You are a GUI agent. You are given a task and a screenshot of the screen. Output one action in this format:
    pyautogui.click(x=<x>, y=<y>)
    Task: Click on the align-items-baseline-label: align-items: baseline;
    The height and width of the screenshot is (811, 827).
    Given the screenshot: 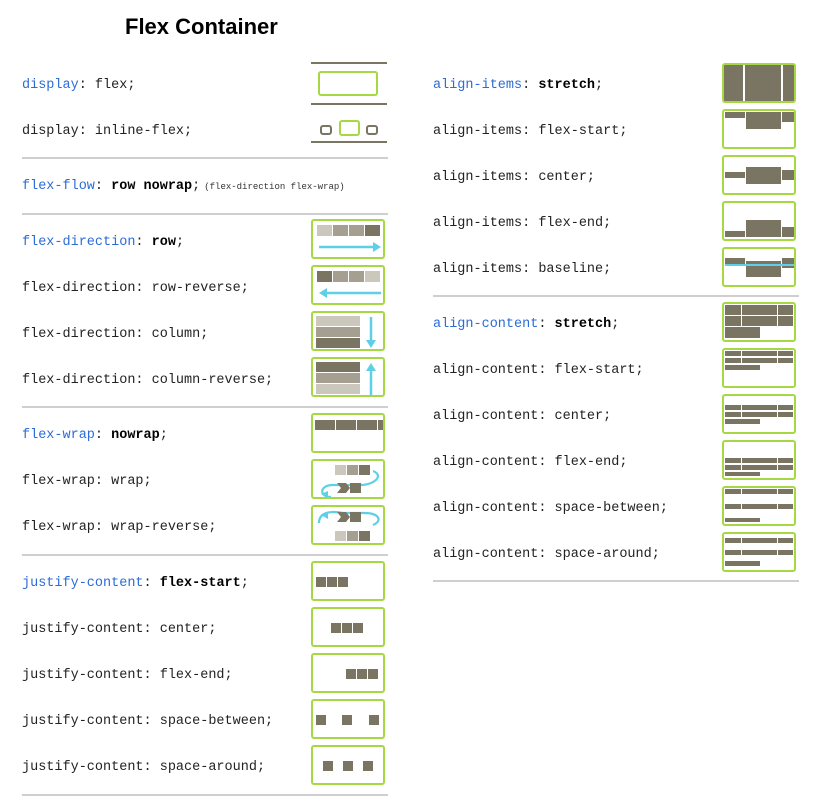 What is the action you would take?
    pyautogui.click(x=522, y=269)
    